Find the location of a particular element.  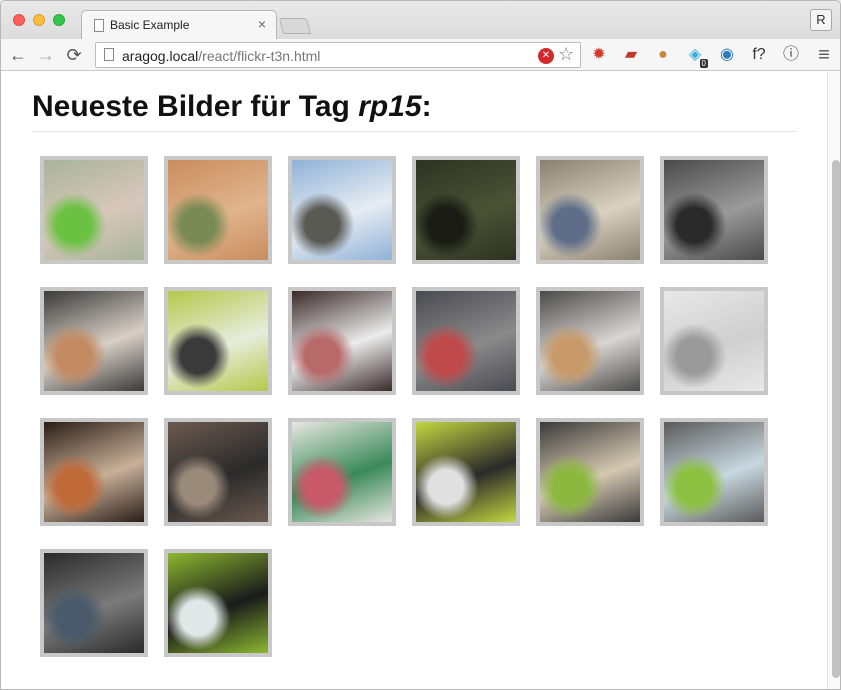

couch-icon: ▰ is located at coordinates (631, 55).